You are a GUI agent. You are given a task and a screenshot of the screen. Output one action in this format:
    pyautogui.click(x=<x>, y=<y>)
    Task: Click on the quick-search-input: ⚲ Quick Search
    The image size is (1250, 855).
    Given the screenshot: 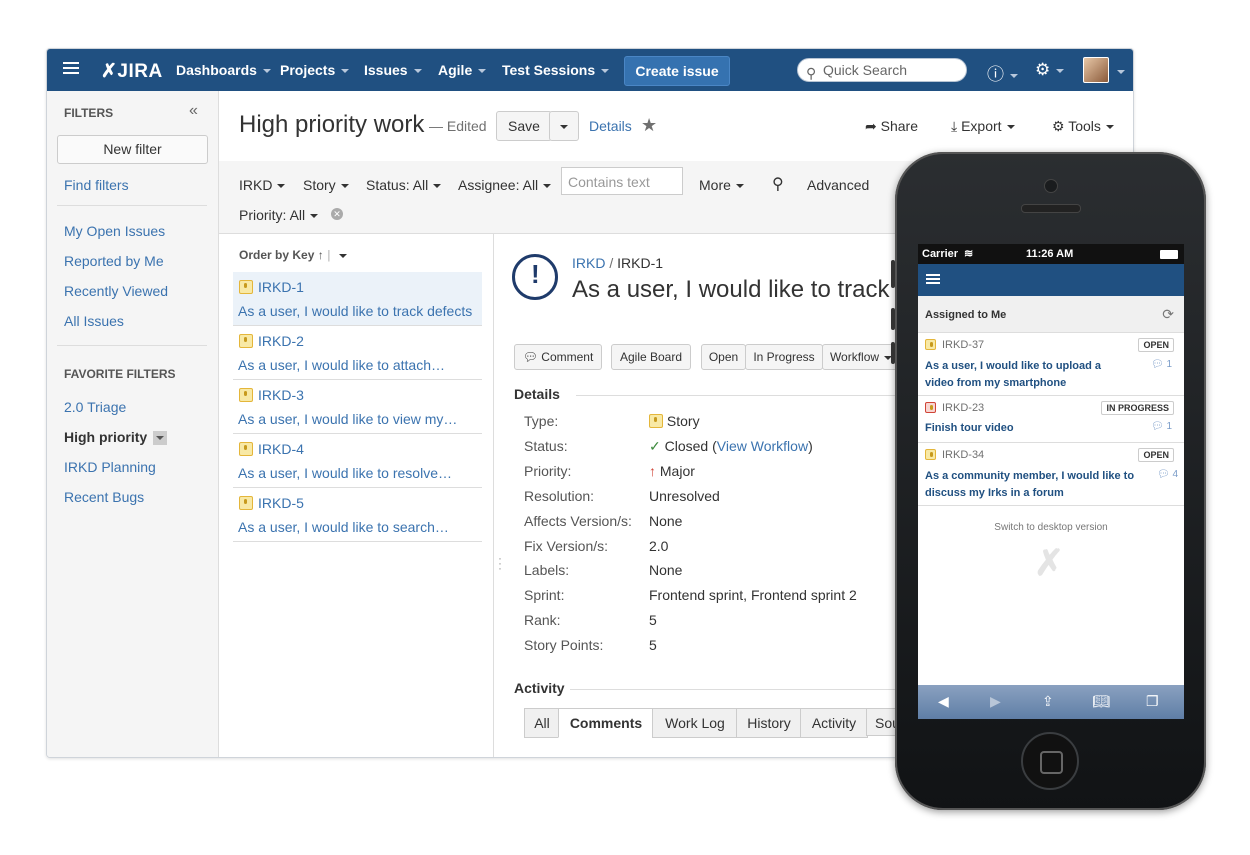 What is the action you would take?
    pyautogui.click(x=882, y=70)
    